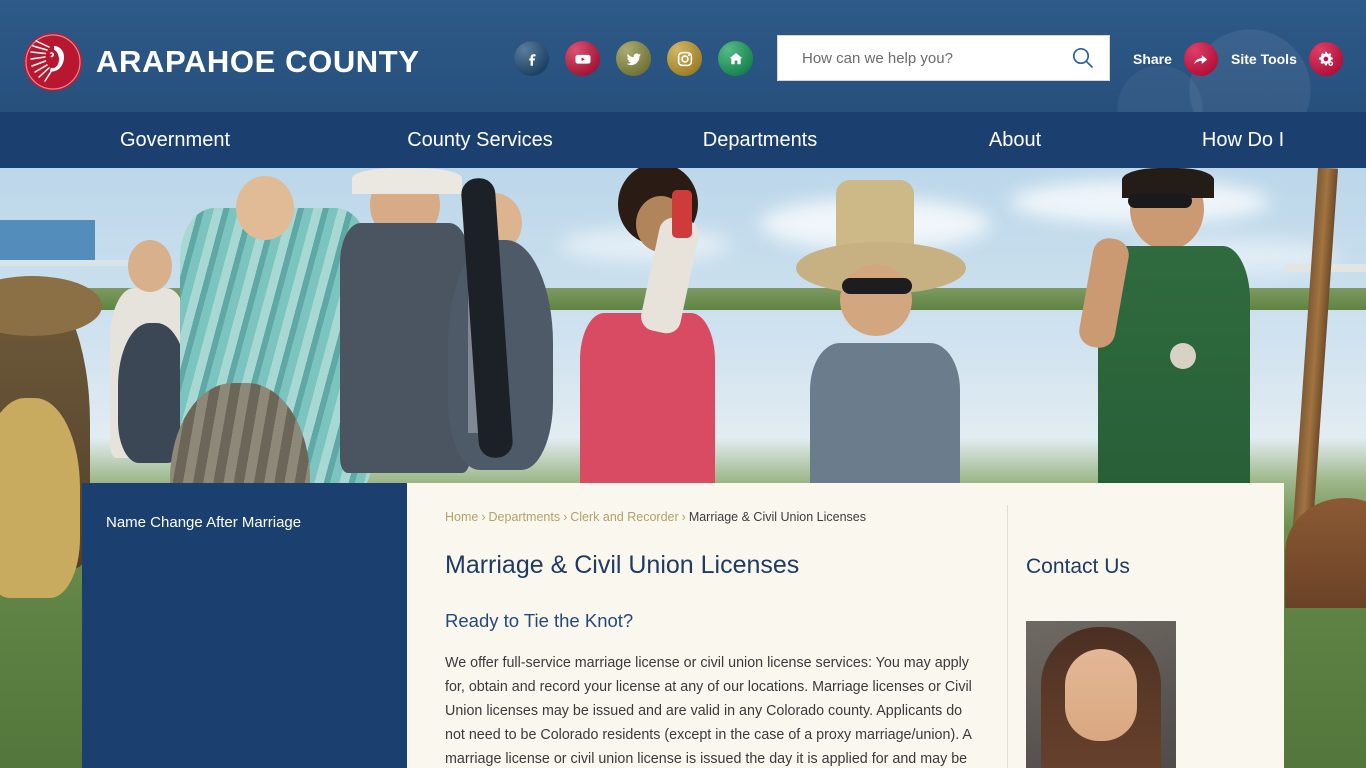 The width and height of the screenshot is (1366, 768). I want to click on share-arrow-icon, so click(1200, 59).